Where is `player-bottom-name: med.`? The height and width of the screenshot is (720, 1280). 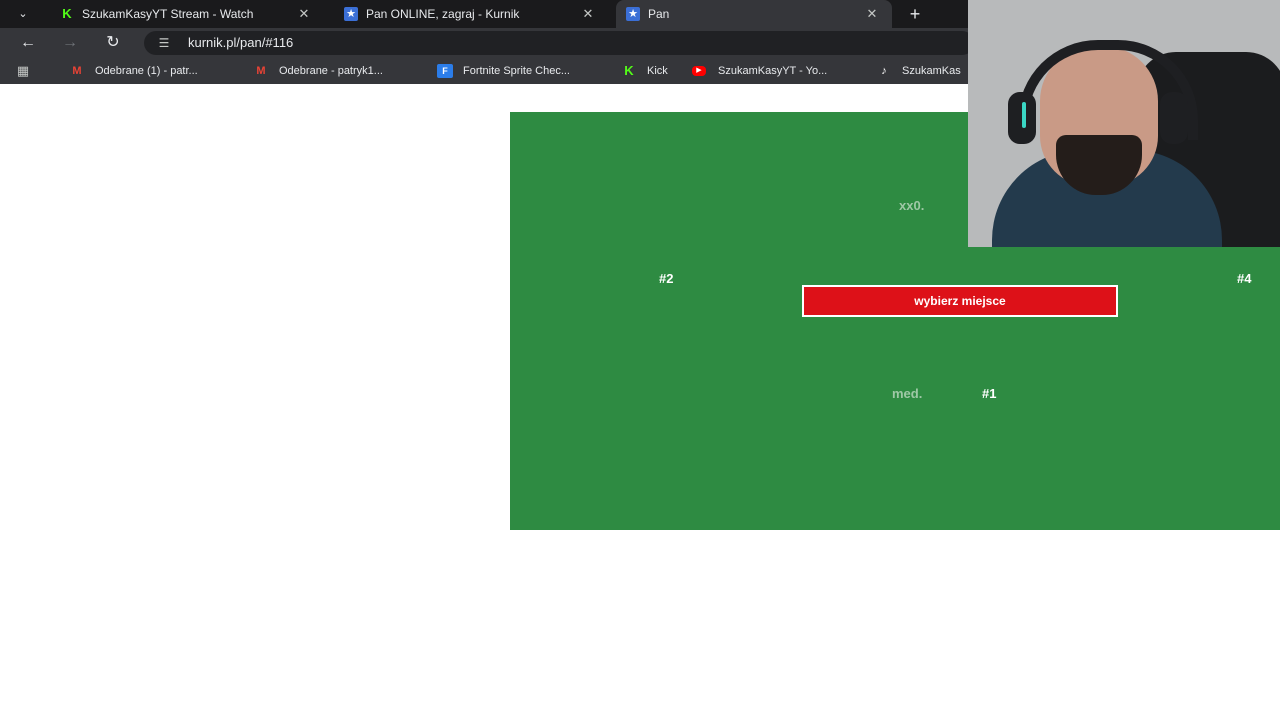 player-bottom-name: med. is located at coordinates (907, 393).